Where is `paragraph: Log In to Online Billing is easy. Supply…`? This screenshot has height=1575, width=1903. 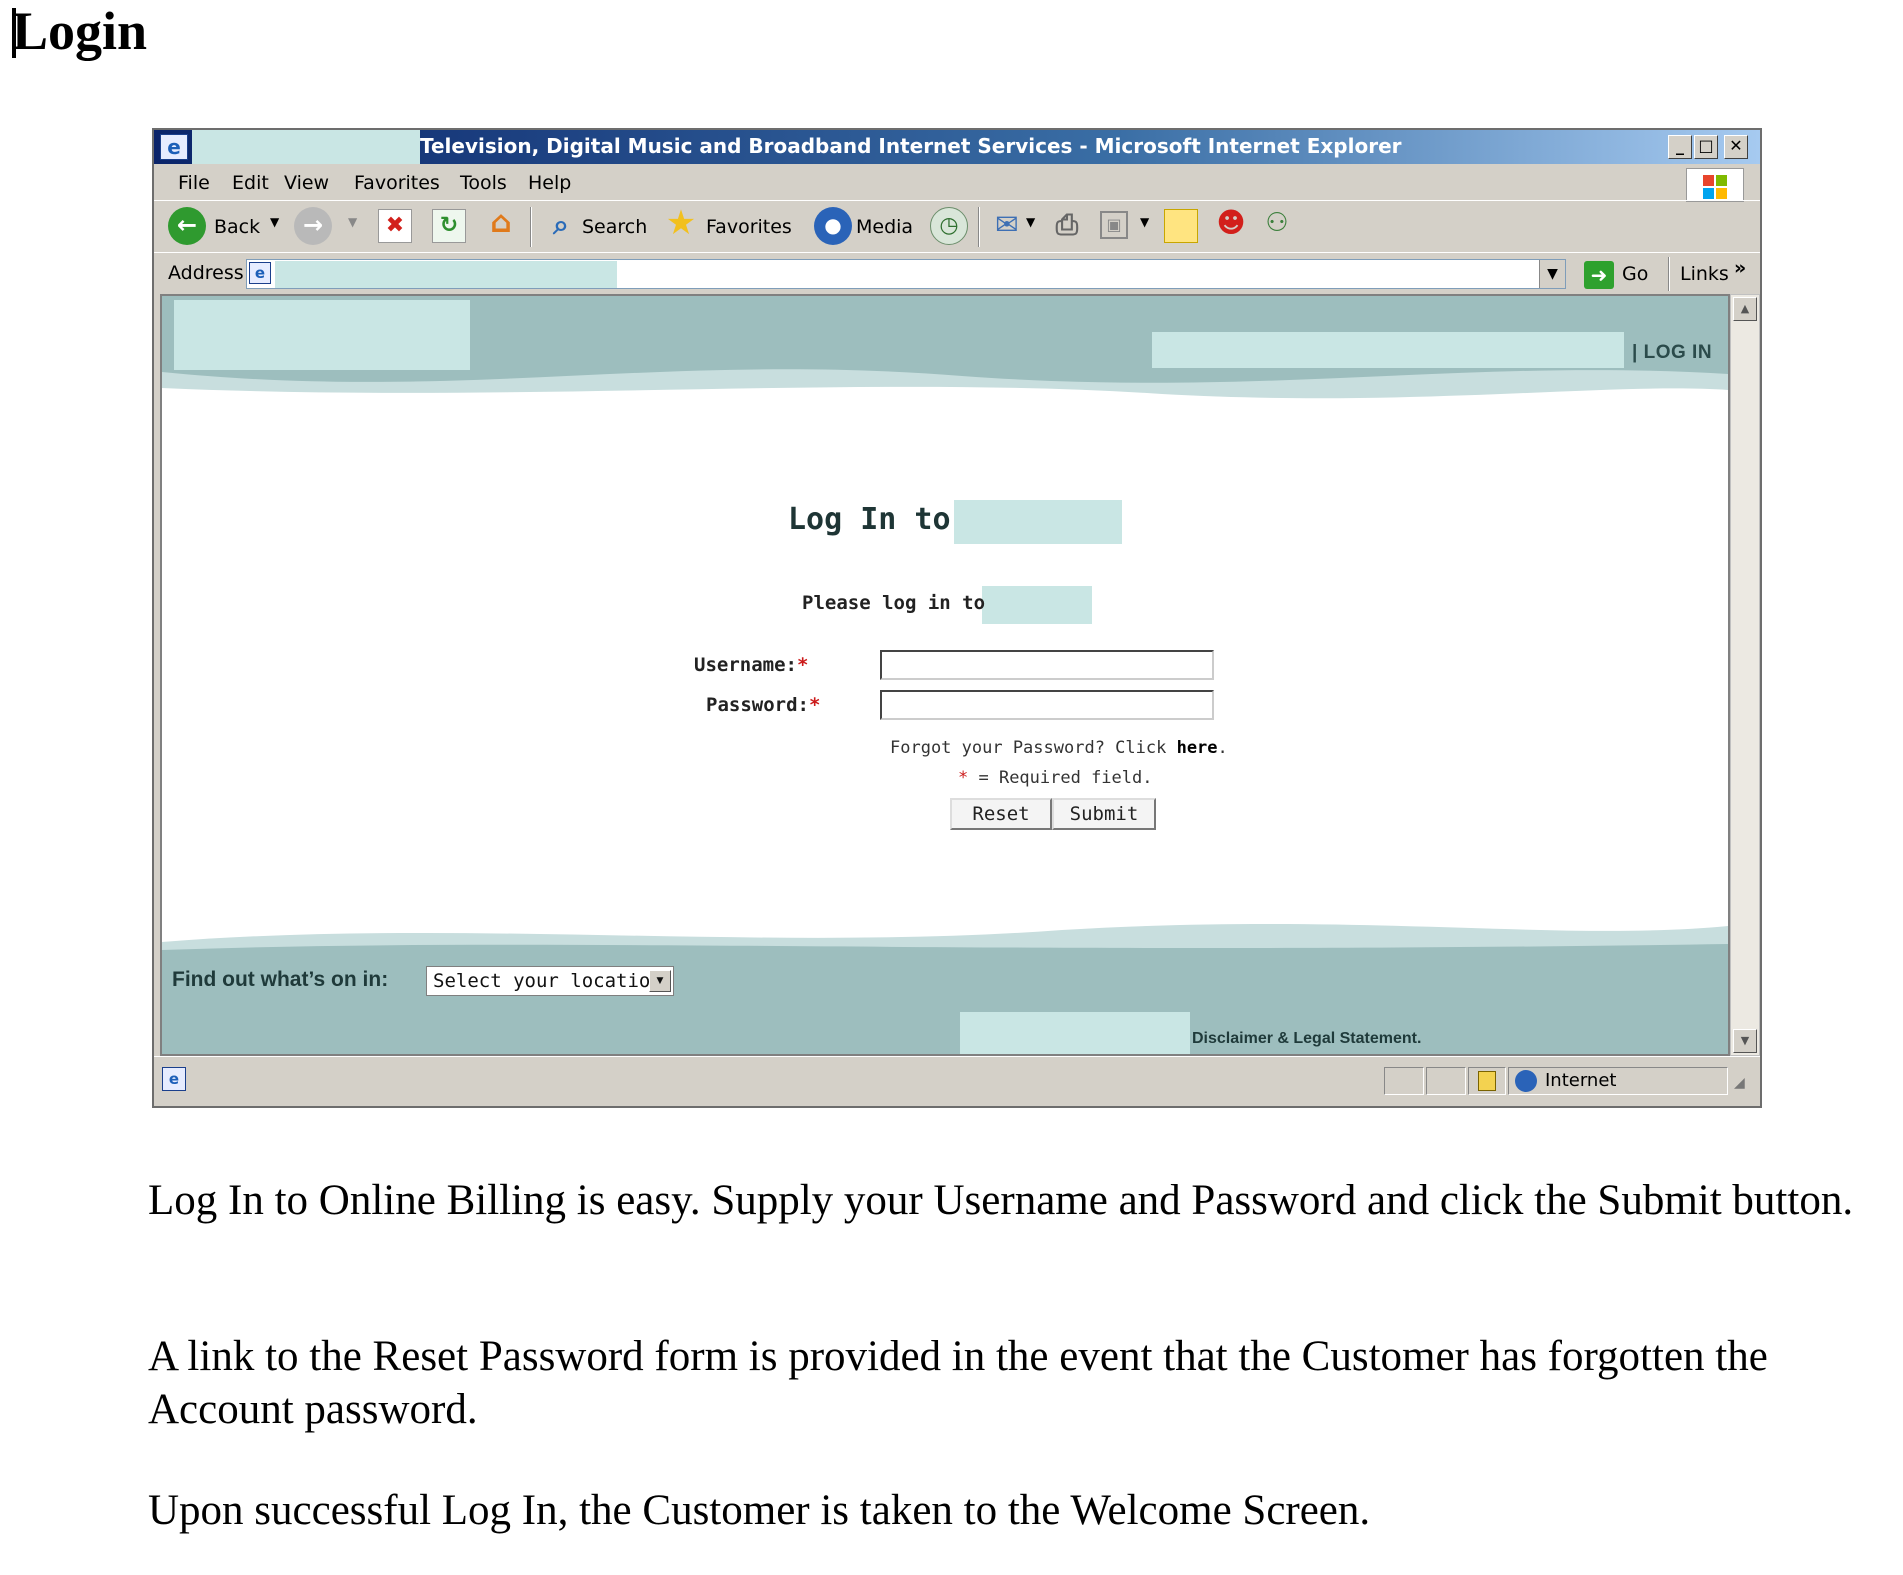 paragraph: Log In to Online Billing is easy. Supply… is located at coordinates (1001, 1200).